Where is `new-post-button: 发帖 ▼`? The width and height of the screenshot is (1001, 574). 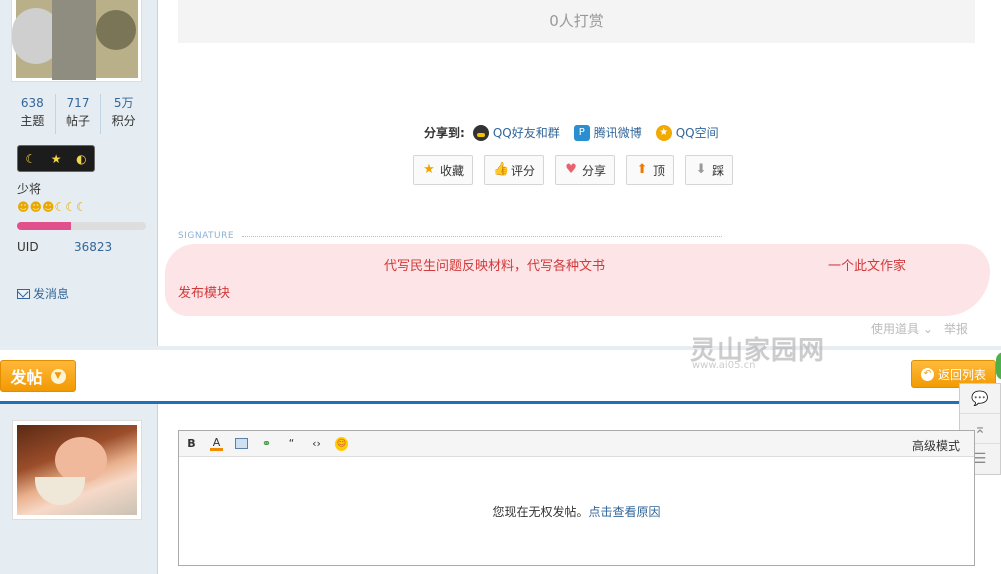
new-post-button: 发帖 ▼ is located at coordinates (38, 376).